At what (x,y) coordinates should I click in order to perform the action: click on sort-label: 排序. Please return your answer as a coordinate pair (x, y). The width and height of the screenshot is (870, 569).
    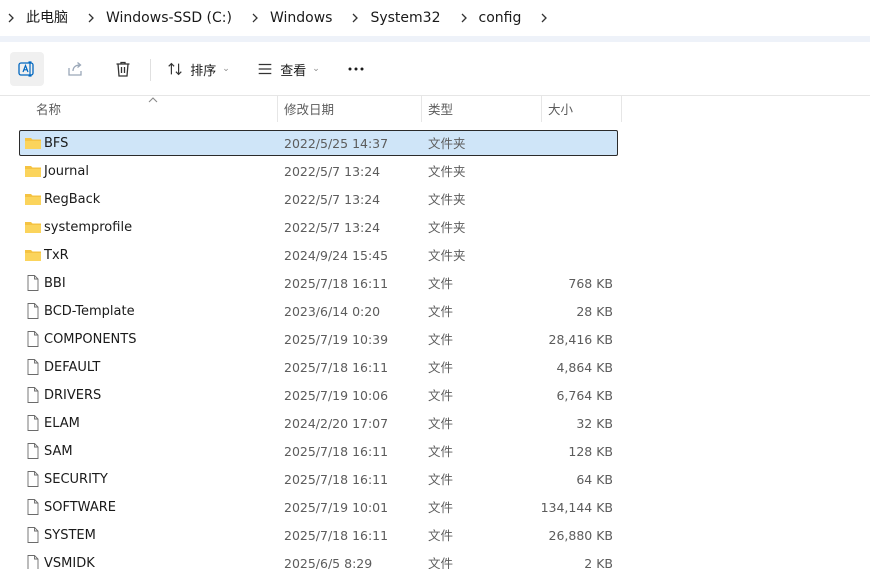
    Looking at the image, I should click on (203, 71).